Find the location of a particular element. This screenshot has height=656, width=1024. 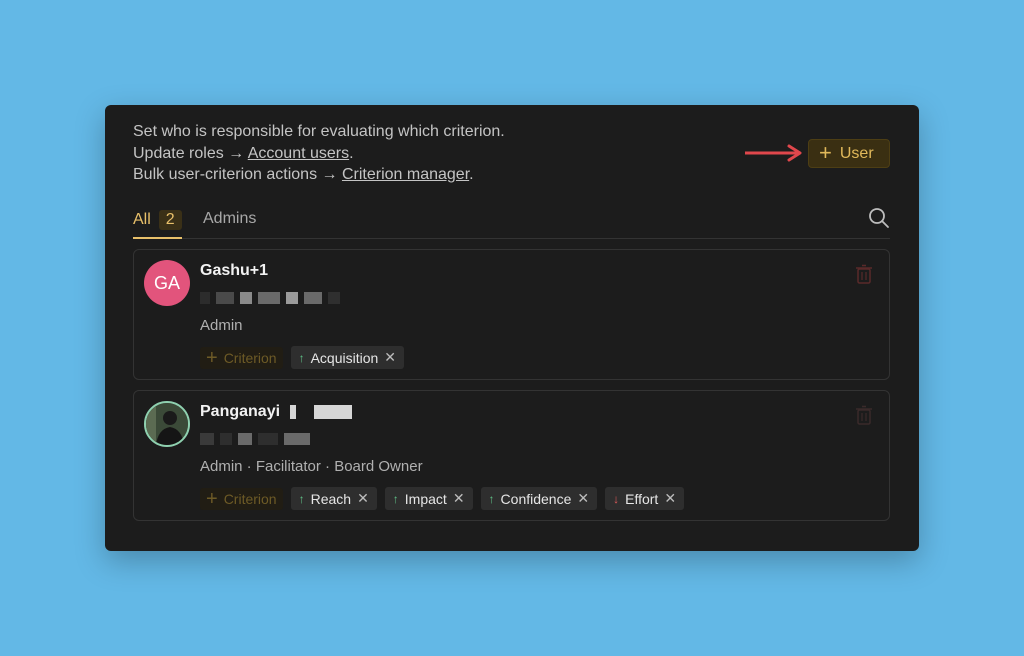

user-roles: Admin is located at coordinates (221, 325).